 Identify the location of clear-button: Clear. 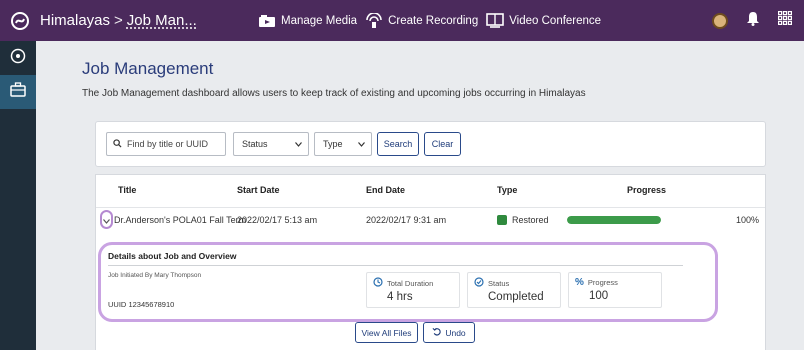
(442, 144).